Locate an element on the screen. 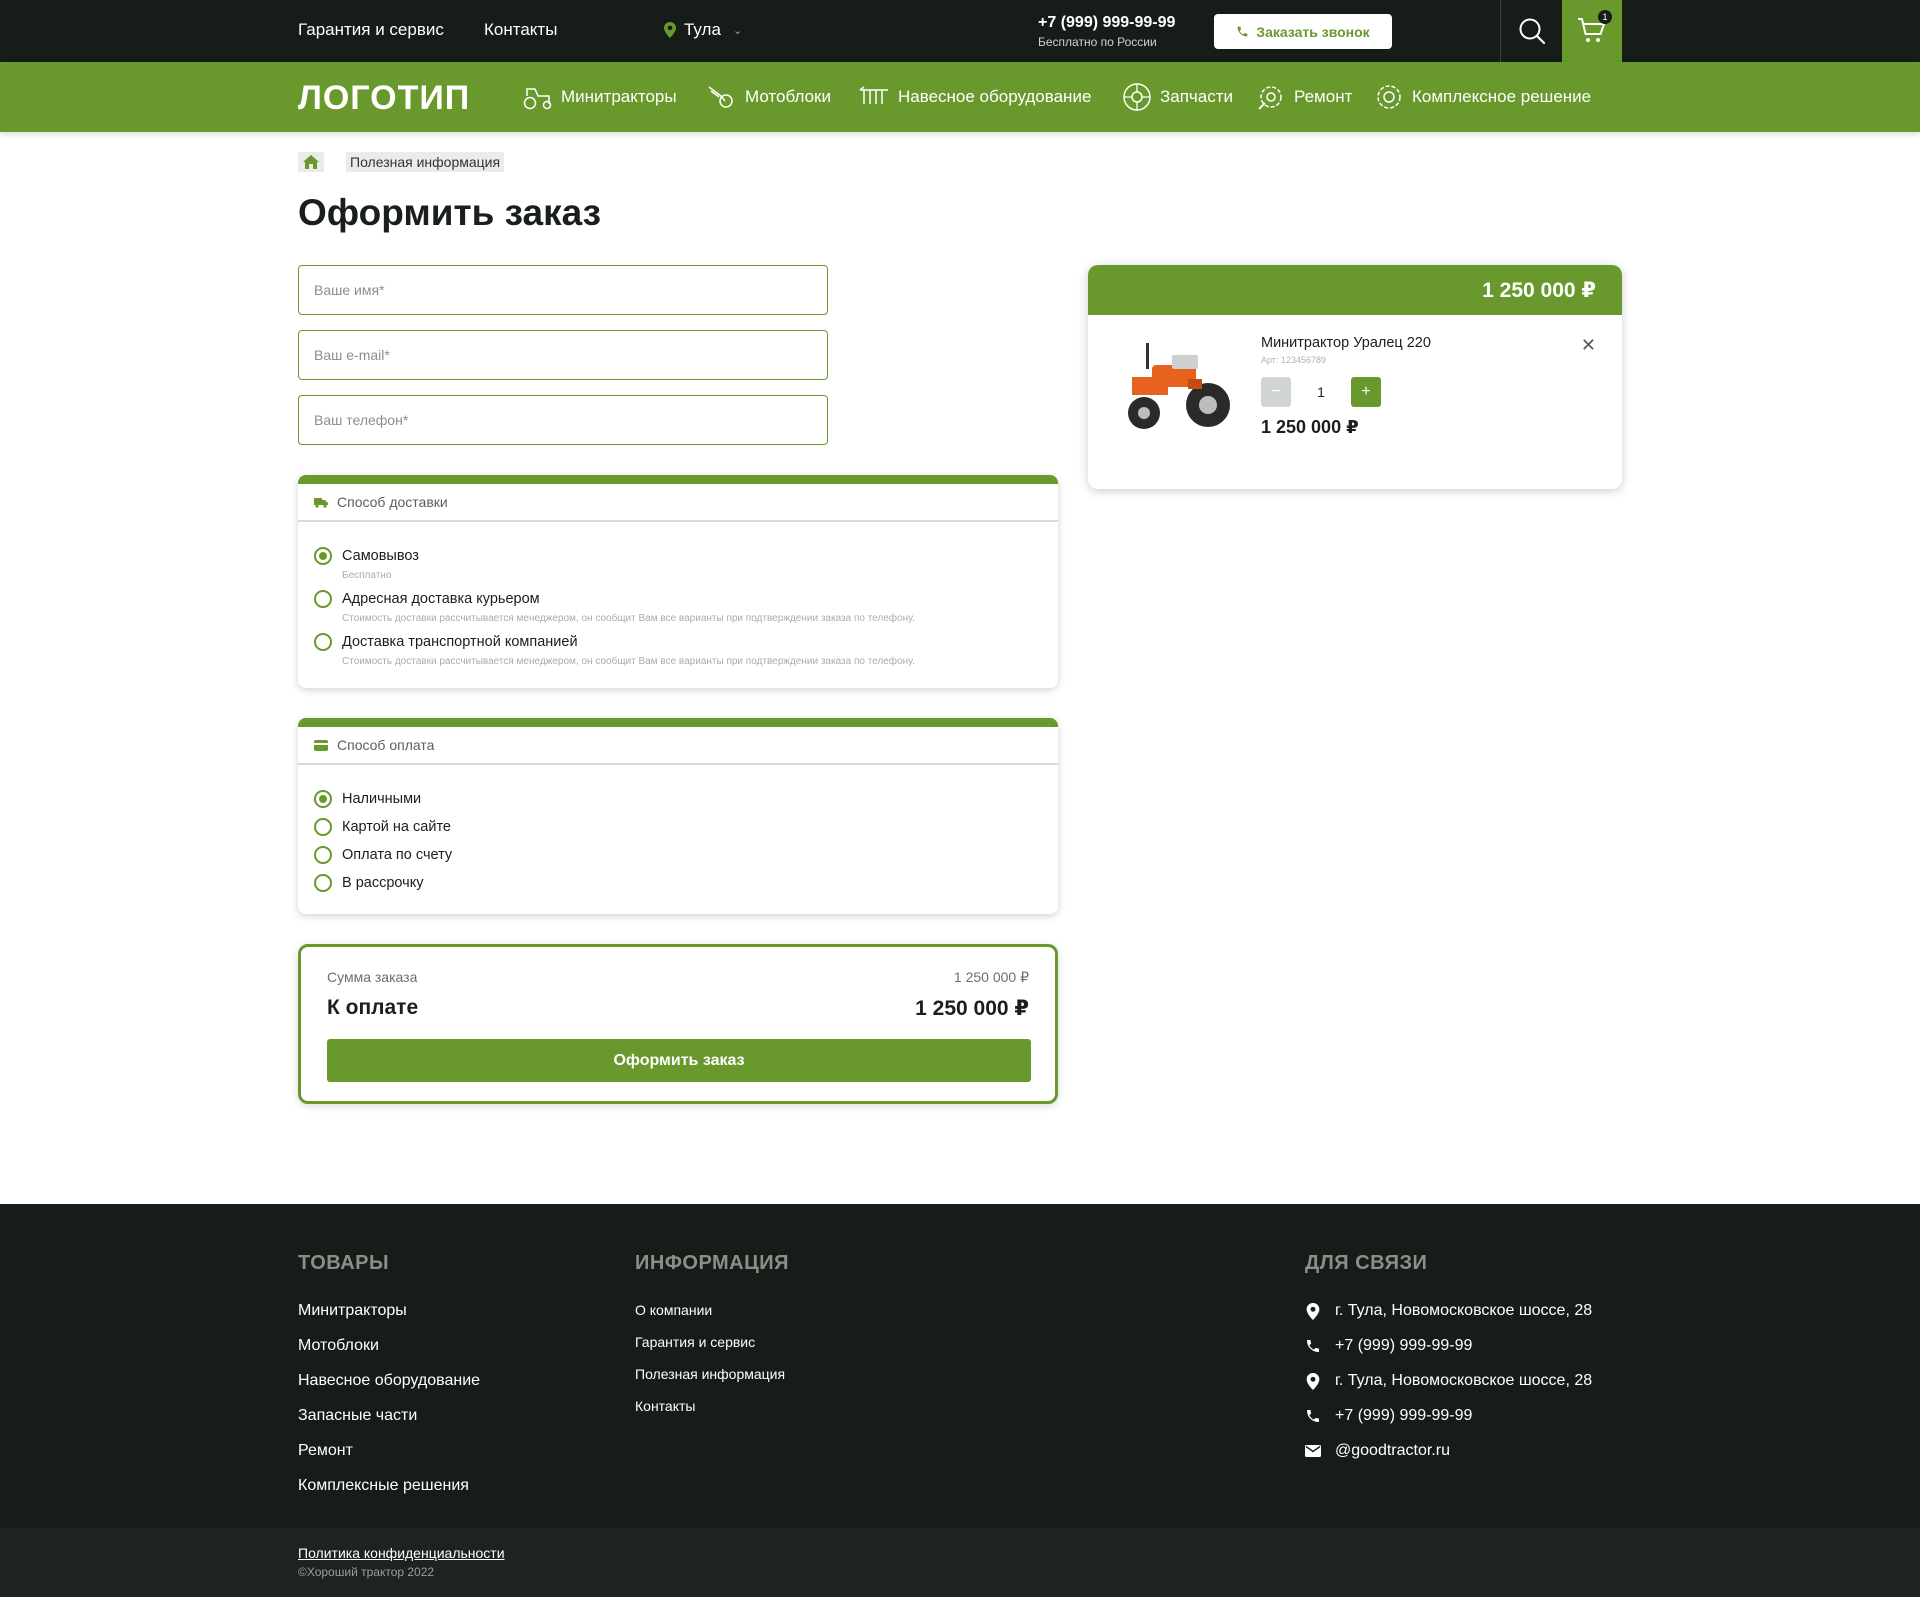 The height and width of the screenshot is (1597, 1920). nav-item-parts: Запчасти is located at coordinates (1177, 97).